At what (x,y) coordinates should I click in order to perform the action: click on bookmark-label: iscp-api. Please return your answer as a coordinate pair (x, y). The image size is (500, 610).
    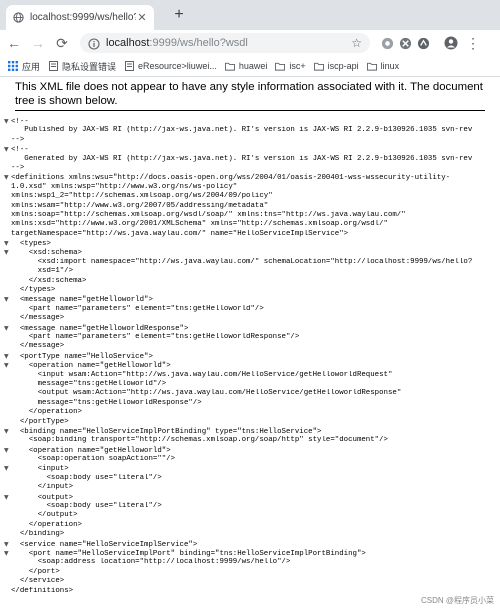
    Looking at the image, I should click on (343, 66).